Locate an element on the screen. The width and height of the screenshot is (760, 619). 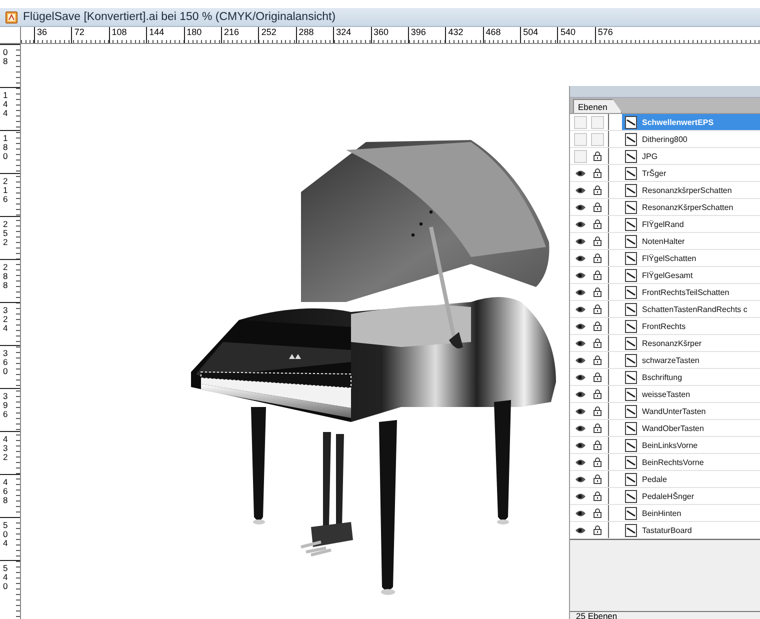
layer-name: BeinRechtsVorne is located at coordinates (673, 462).